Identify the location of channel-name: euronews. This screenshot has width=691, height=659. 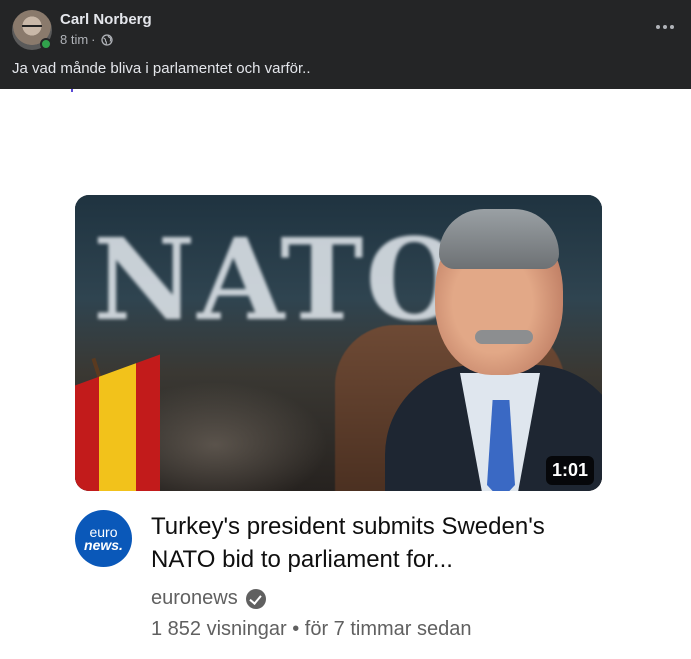
(194, 598).